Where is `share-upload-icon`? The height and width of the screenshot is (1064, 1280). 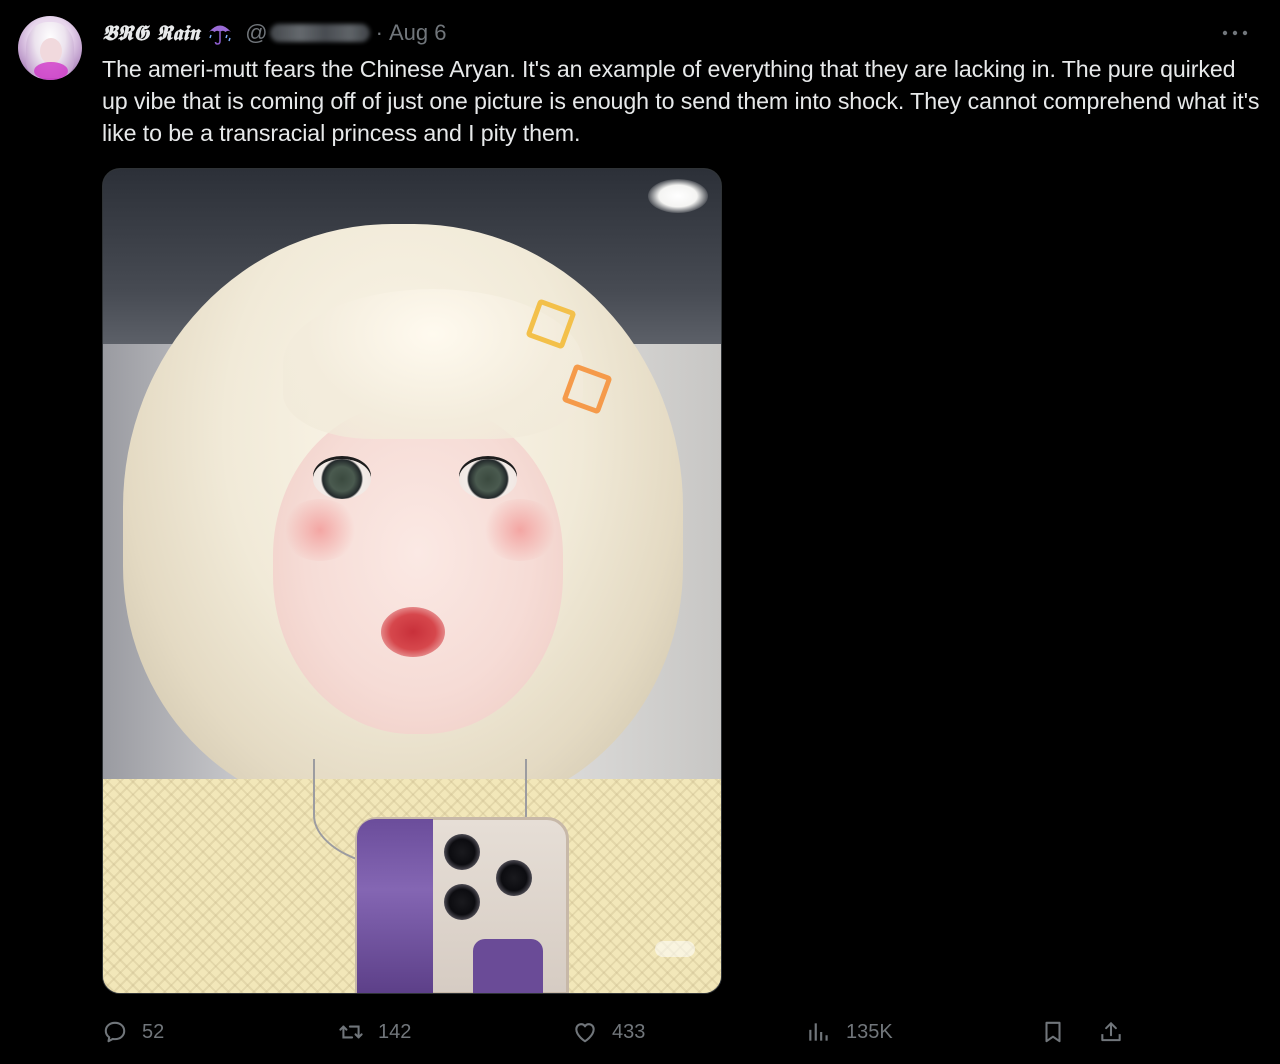 share-upload-icon is located at coordinates (1111, 1032).